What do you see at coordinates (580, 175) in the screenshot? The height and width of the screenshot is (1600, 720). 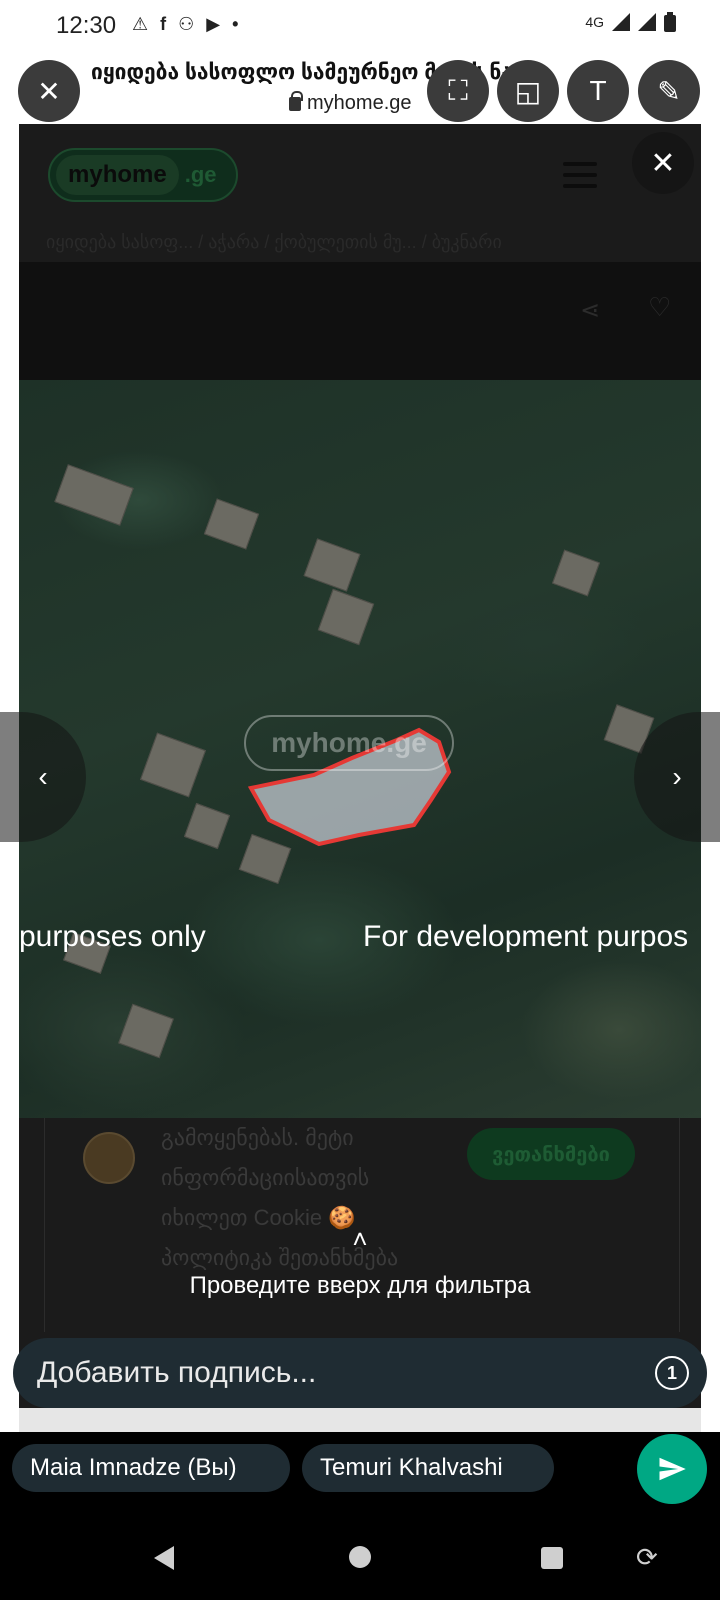 I see `menu-icon` at bounding box center [580, 175].